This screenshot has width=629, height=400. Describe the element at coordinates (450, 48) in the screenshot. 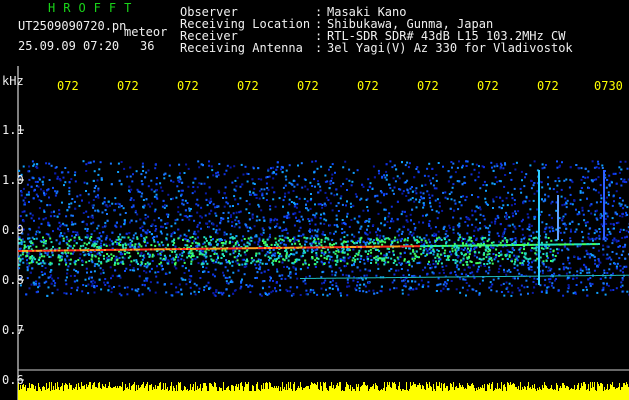

I see `antenna-value: 3el Yagi(V) Az 330 for Vladivostok` at that location.